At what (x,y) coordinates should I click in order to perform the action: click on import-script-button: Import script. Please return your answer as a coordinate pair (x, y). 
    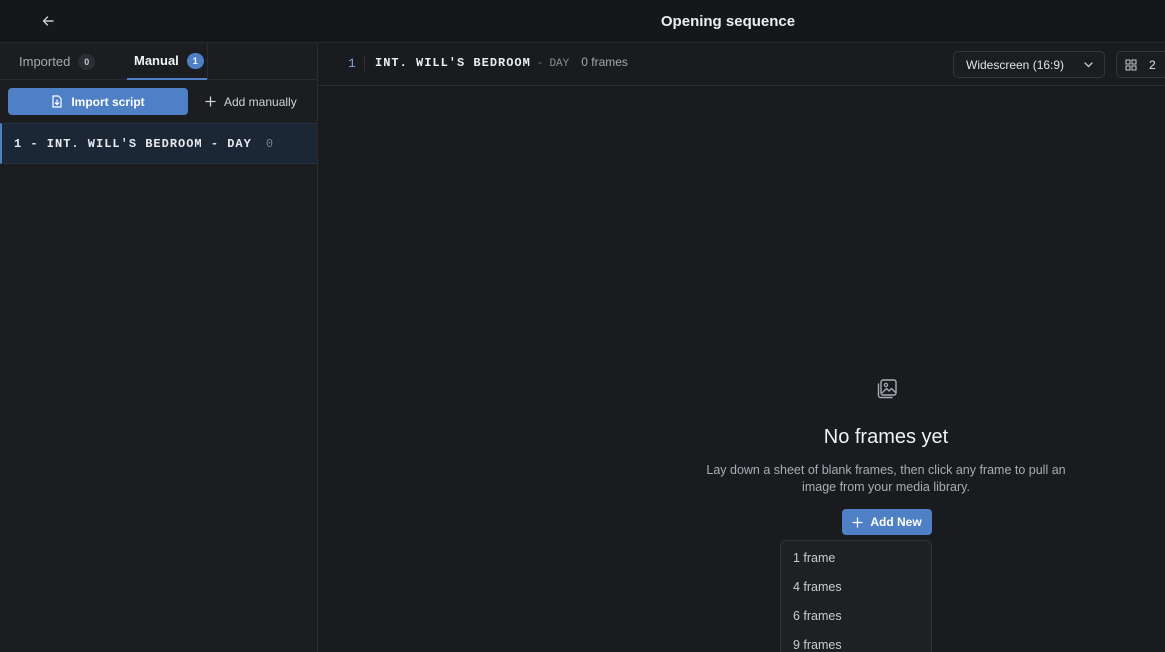
    Looking at the image, I should click on (98, 101).